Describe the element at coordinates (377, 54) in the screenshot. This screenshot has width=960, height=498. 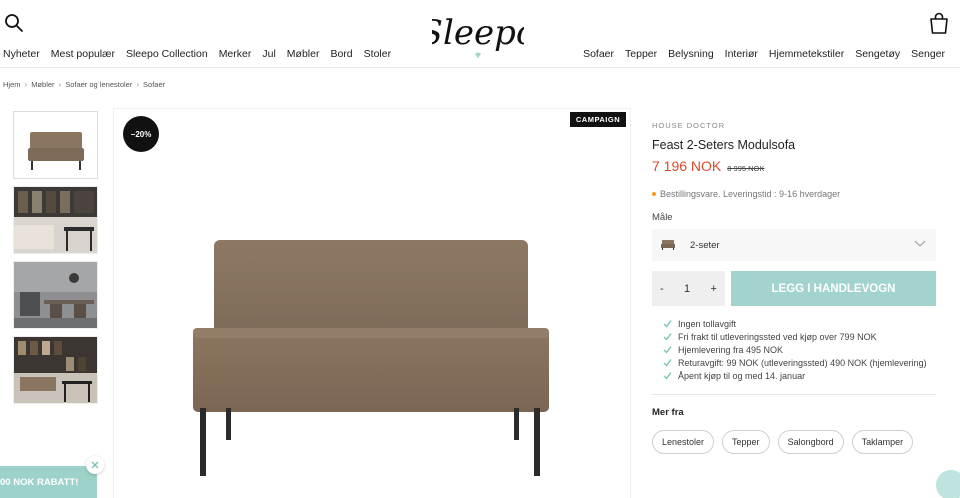
I see `nav-item-stoler: Stoler` at that location.